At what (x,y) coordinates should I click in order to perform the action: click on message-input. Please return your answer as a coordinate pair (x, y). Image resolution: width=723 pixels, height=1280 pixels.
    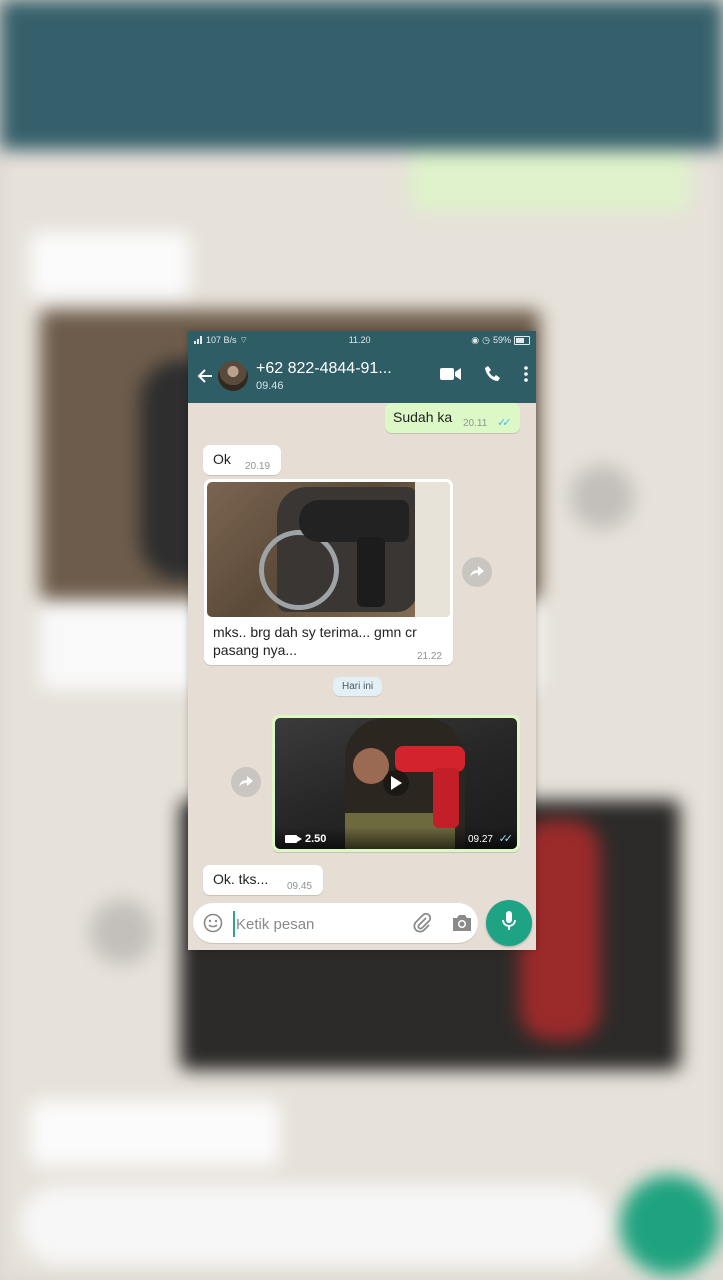
    Looking at the image, I should click on (315, 924).